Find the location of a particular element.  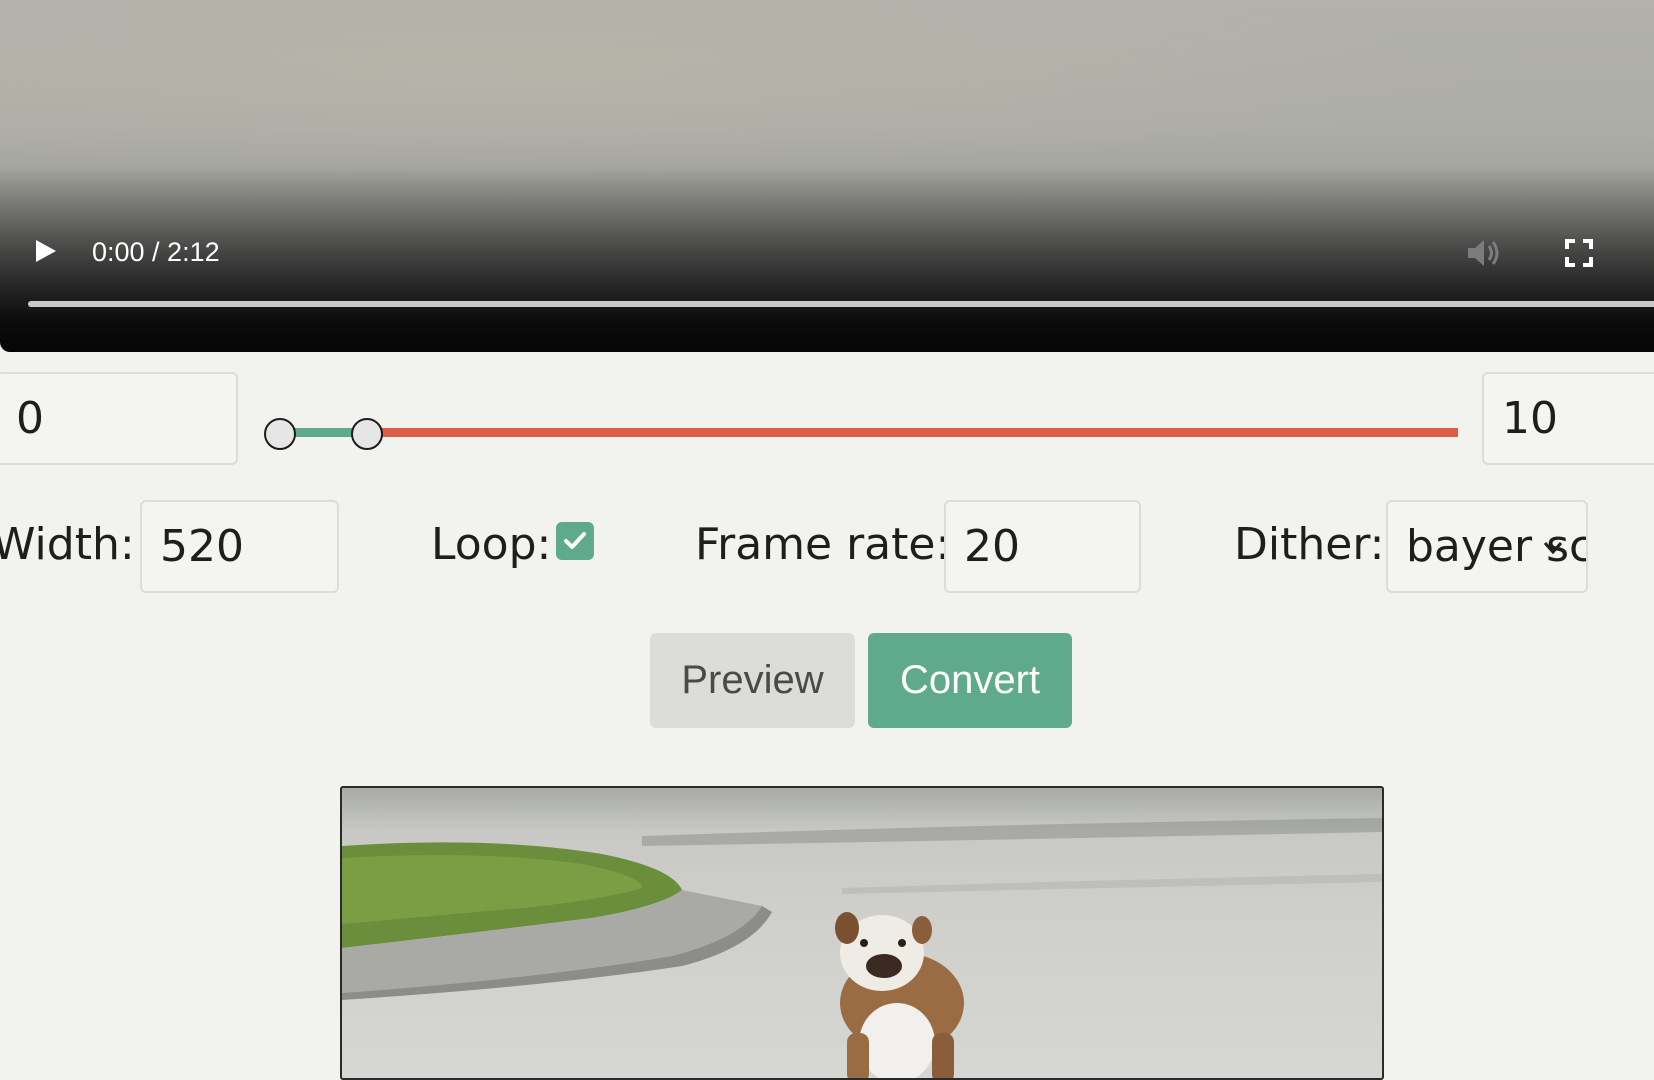

play-icon is located at coordinates (46, 251).